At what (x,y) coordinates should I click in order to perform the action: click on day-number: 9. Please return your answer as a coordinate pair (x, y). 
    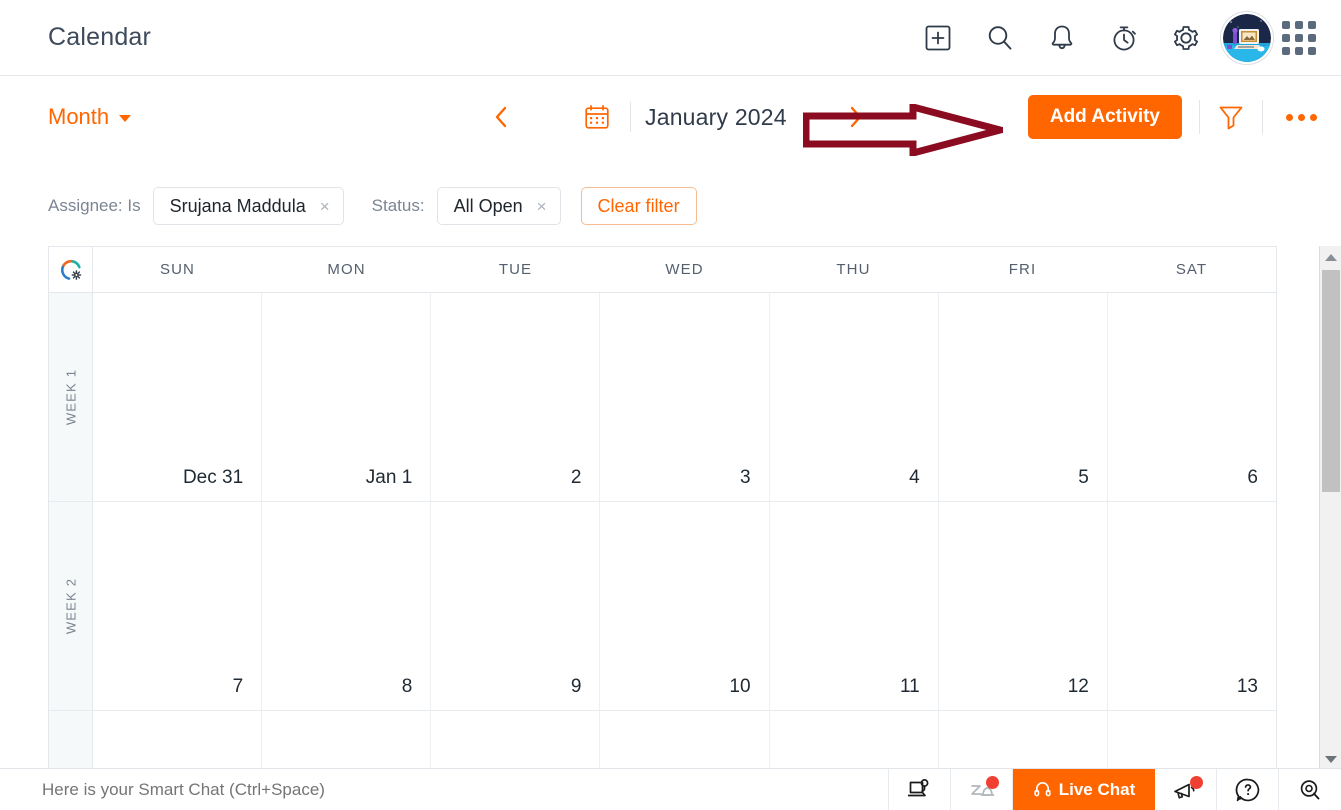
    Looking at the image, I should click on (576, 686).